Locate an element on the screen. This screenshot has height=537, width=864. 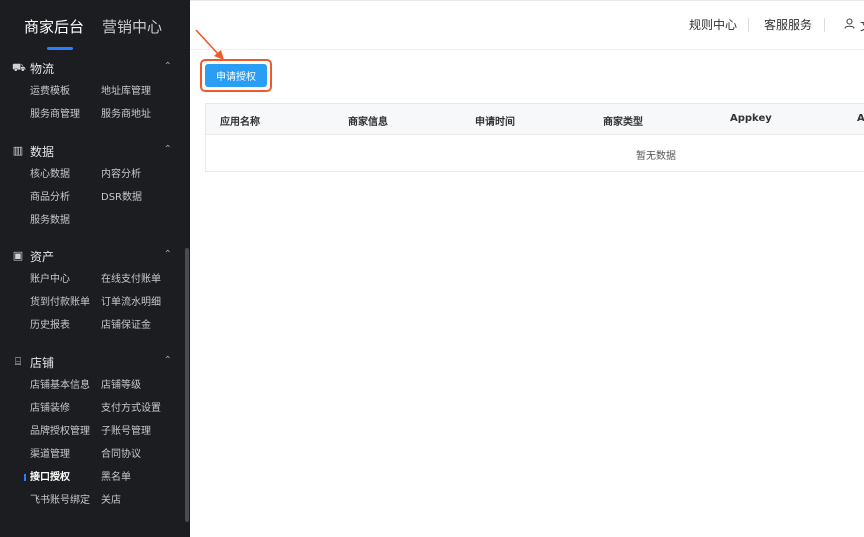
sidebar-item-service-data: 服务数据 is located at coordinates (50, 221).